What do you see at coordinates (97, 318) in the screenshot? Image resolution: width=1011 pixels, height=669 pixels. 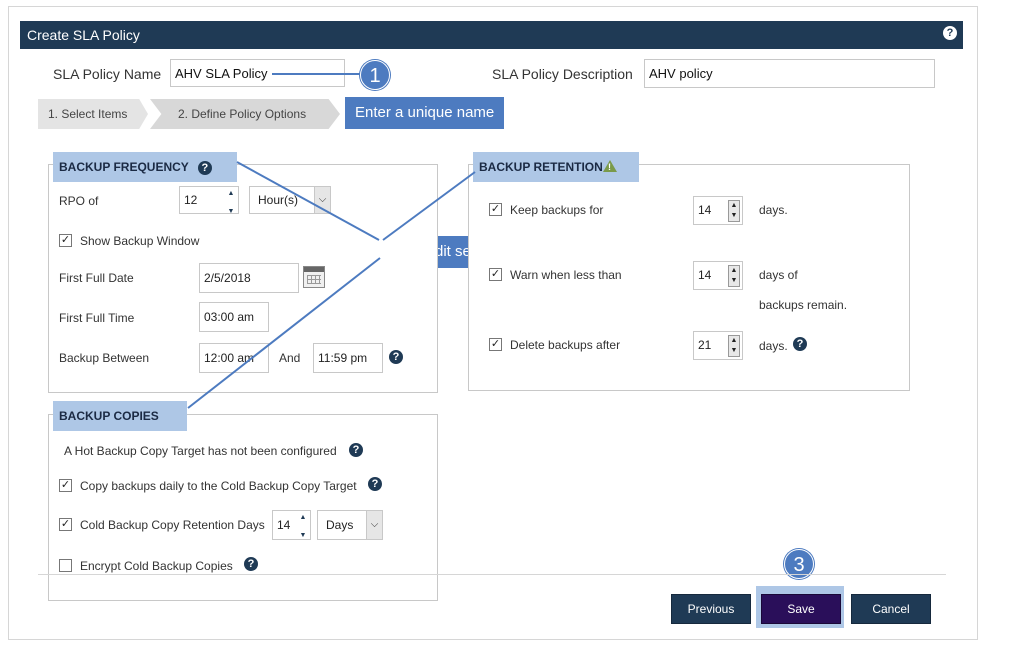 I see `first-full-time-label: First Full Time` at bounding box center [97, 318].